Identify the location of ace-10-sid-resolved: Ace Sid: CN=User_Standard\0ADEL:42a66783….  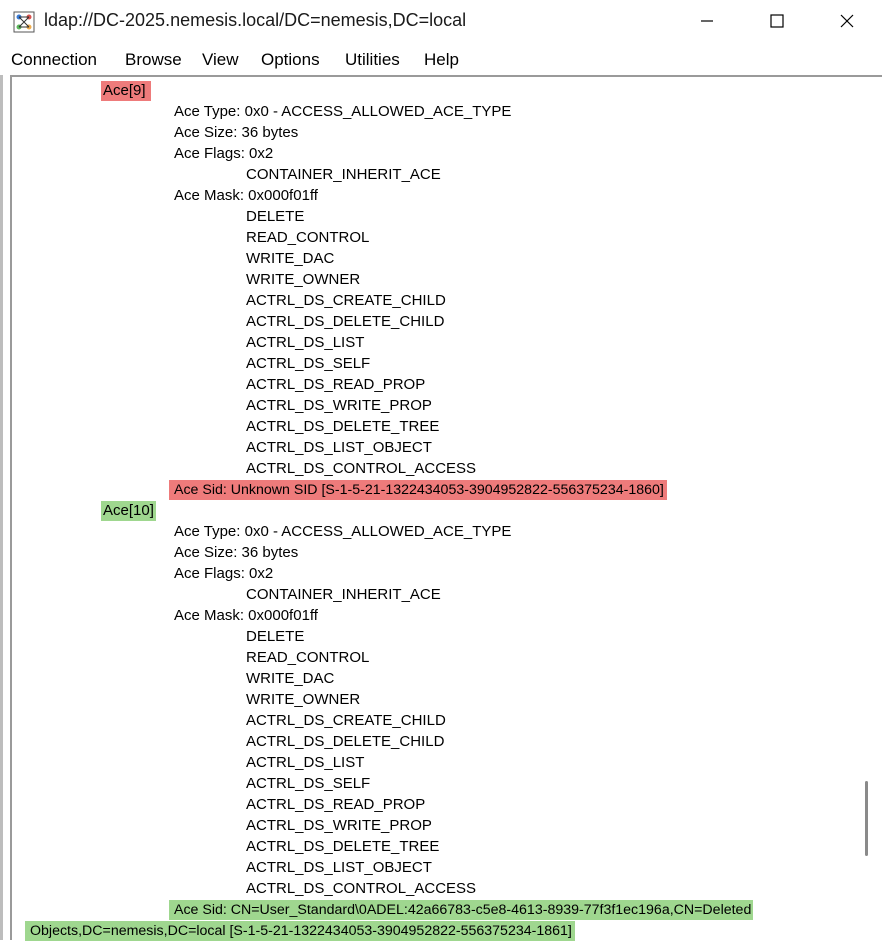
(461, 910).